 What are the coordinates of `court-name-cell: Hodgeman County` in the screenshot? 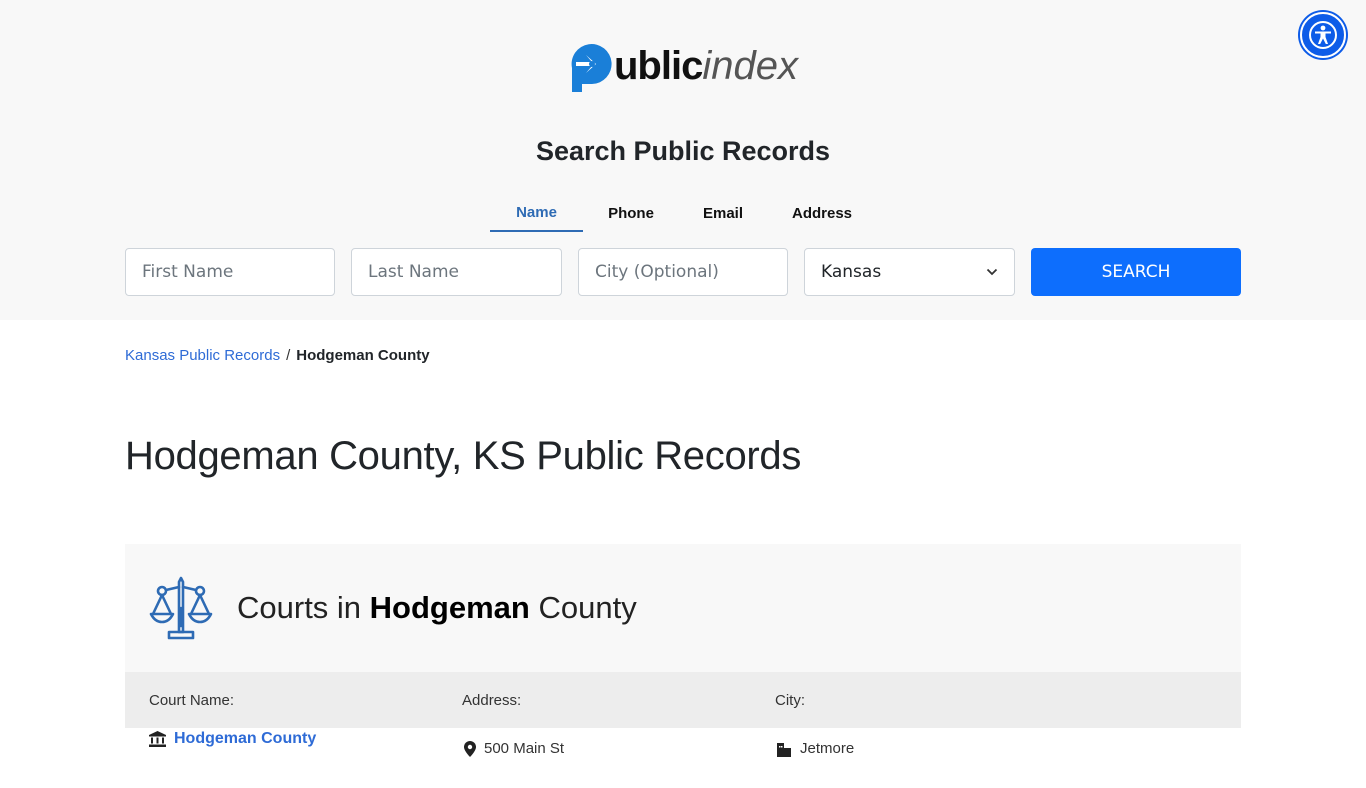 It's located at (232, 739).